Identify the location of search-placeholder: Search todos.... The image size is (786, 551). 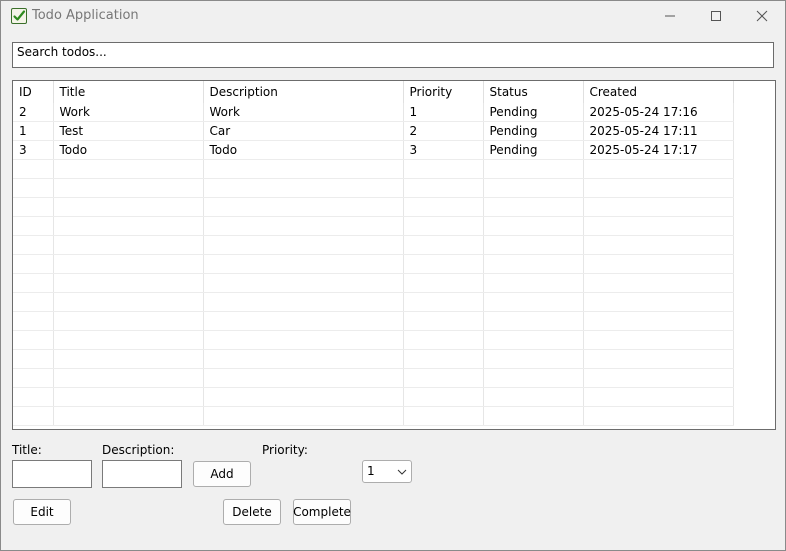
(62, 52).